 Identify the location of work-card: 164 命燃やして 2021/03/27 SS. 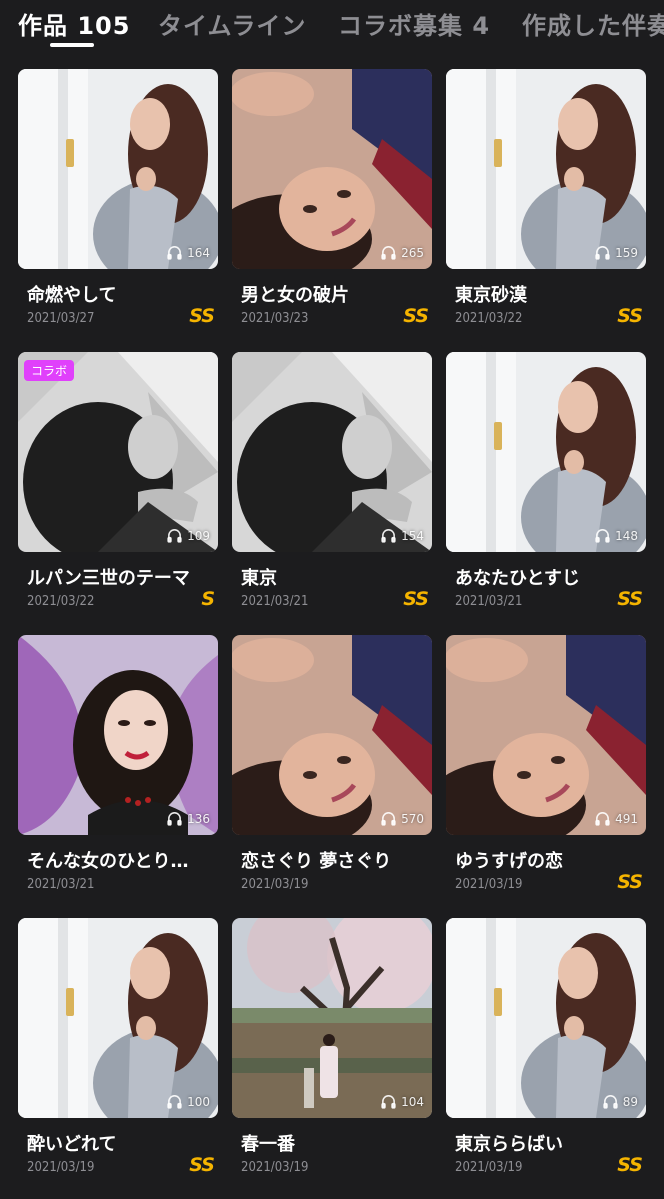
(118, 201).